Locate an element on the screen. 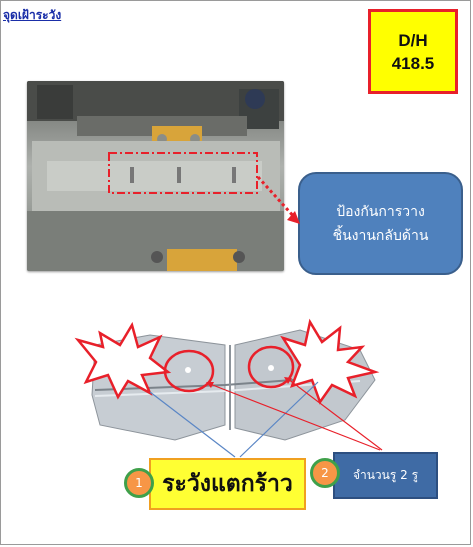 This screenshot has height=547, width=473. crack-caution-box: ระวังแตกร้าว is located at coordinates (227, 484).